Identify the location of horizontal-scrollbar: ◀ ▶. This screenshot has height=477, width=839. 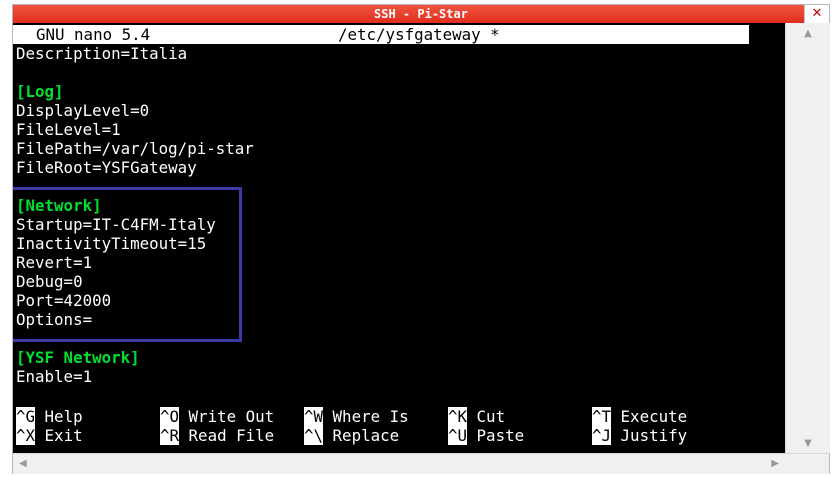
(421, 463).